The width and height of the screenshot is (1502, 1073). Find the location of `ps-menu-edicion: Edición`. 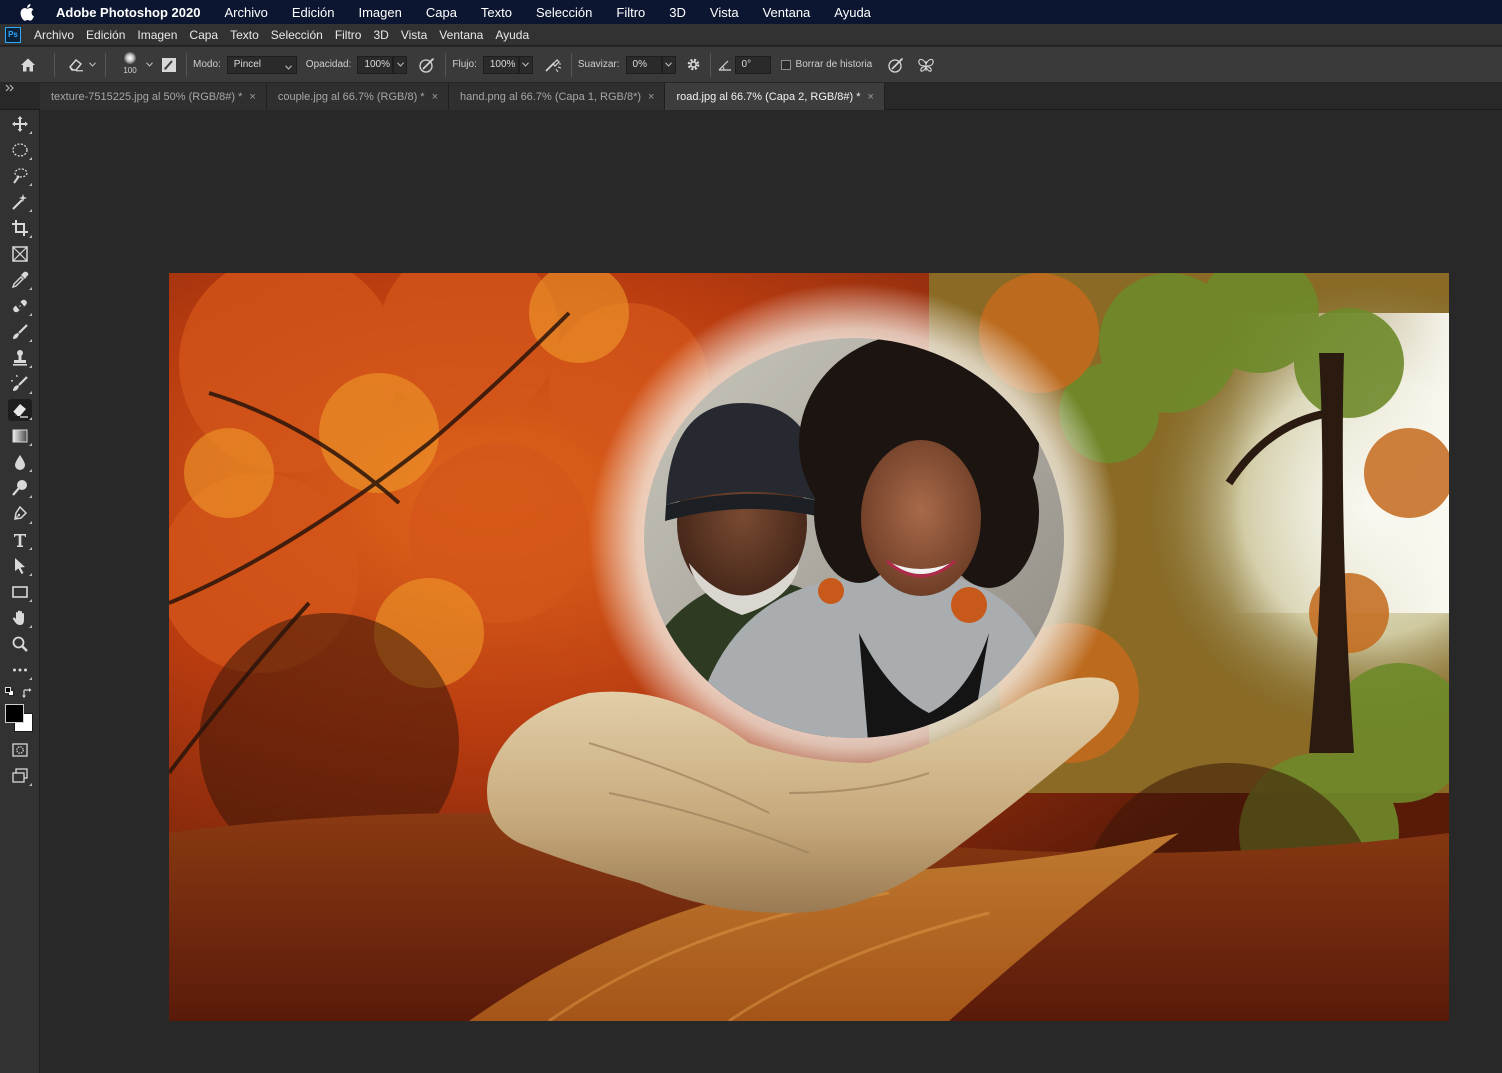

ps-menu-edicion: Edición is located at coordinates (105, 35).